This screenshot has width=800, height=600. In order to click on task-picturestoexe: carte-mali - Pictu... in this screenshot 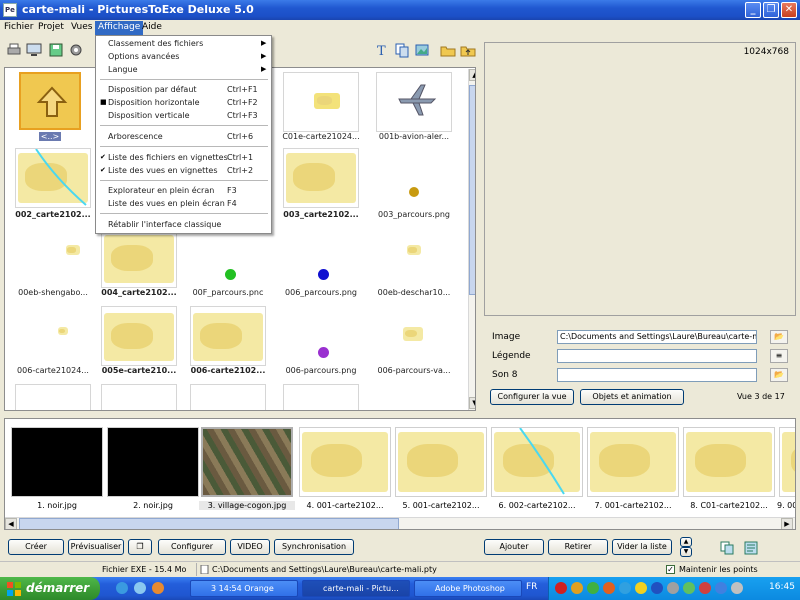, I will do `click(356, 588)`.